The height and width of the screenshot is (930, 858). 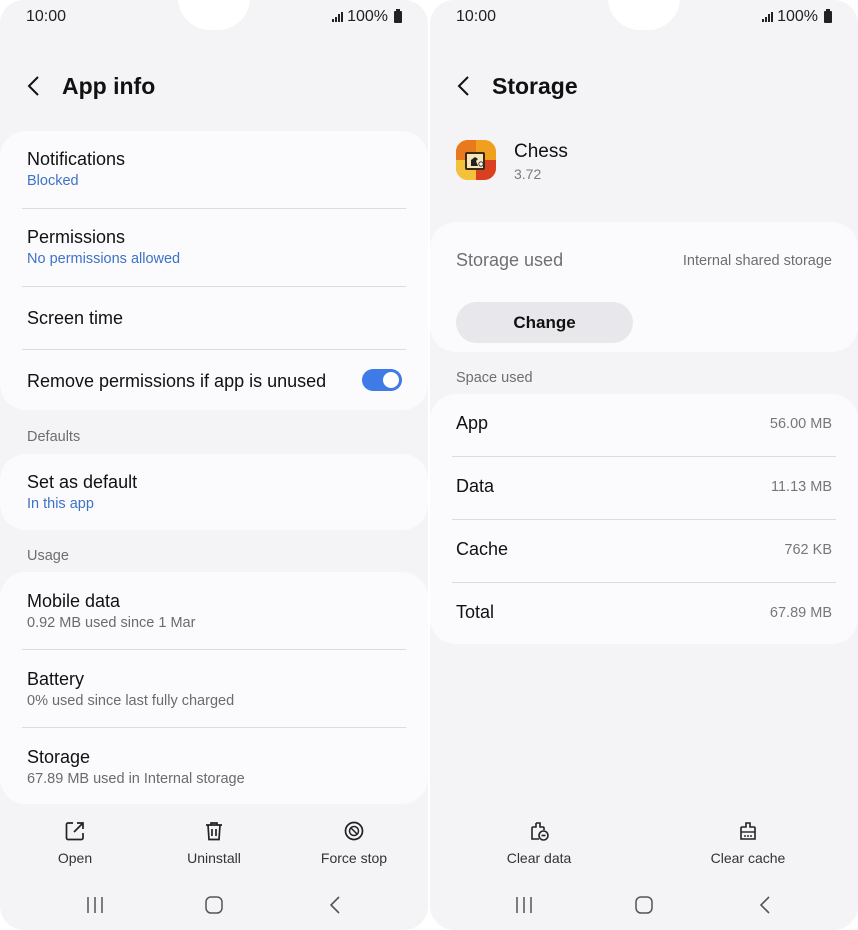 I want to click on total-size-label: Total, so click(x=475, y=612).